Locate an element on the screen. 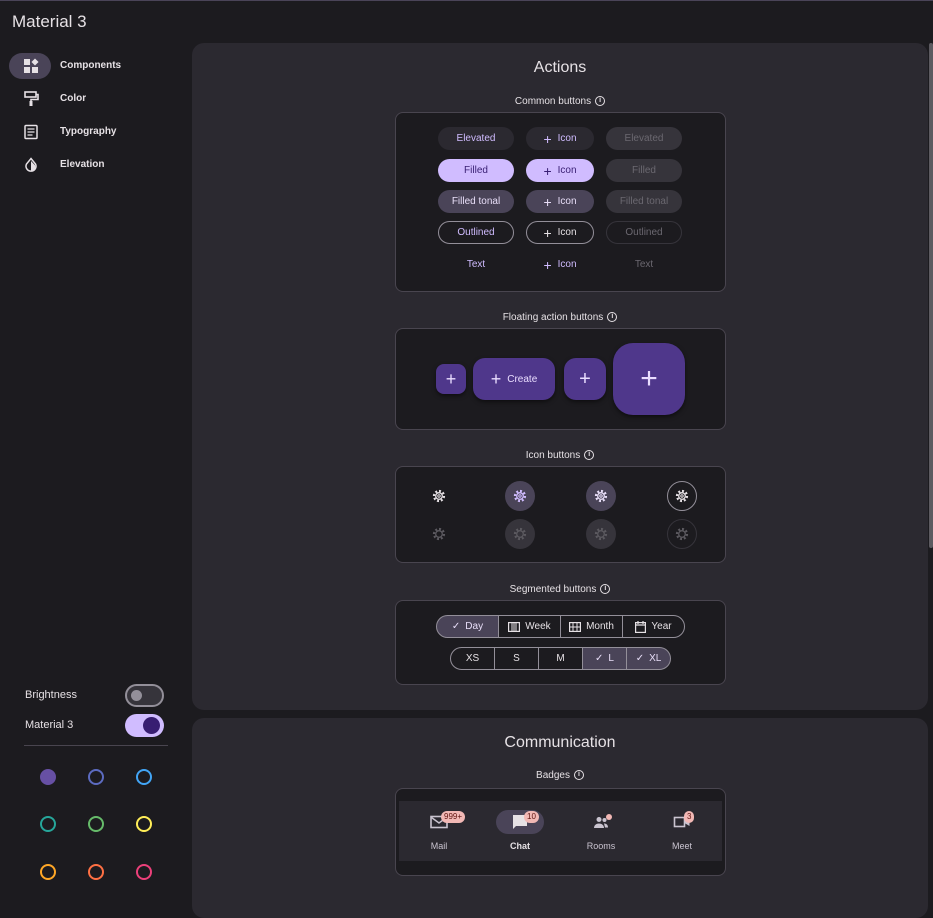 The image size is (933, 918). segment-xs: XS is located at coordinates (472, 658).